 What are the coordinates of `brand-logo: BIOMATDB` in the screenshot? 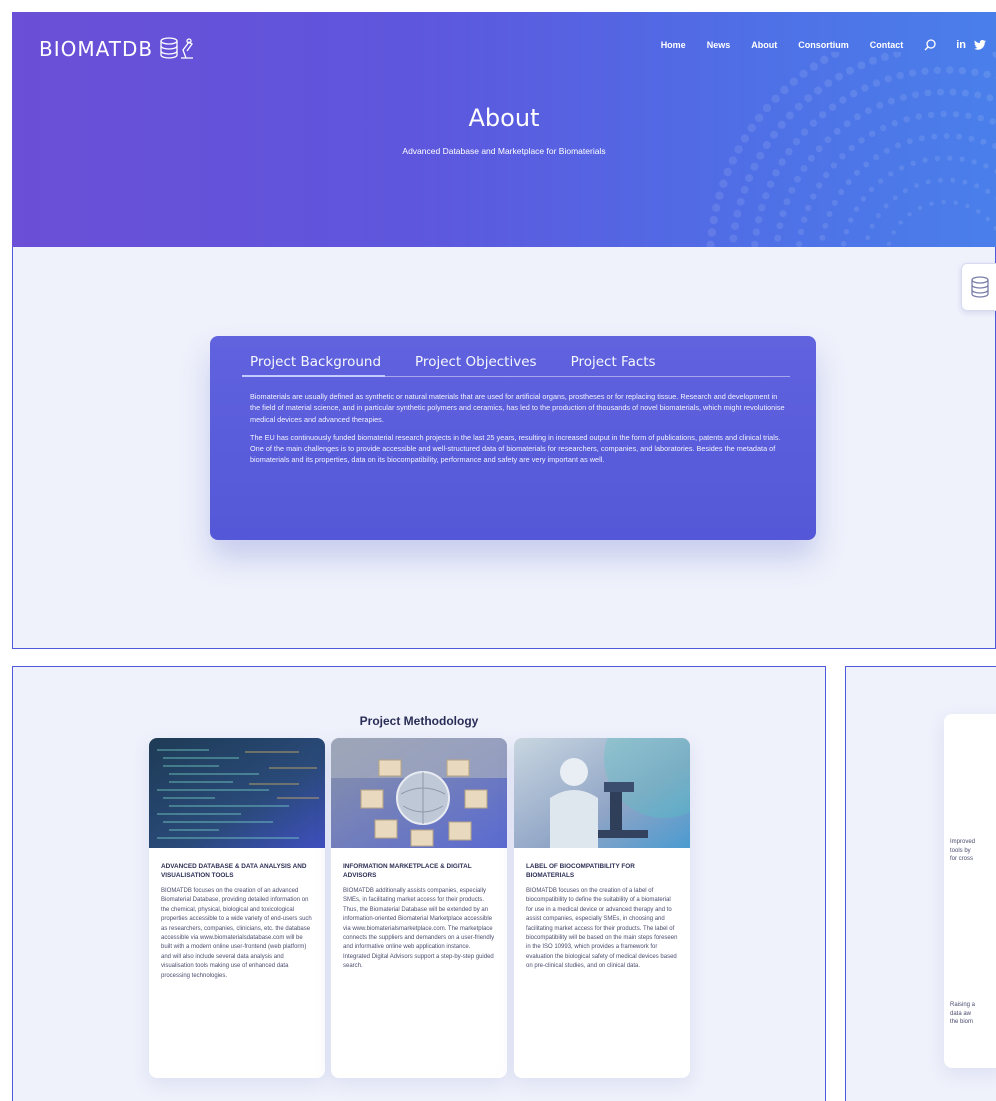 It's located at (117, 49).